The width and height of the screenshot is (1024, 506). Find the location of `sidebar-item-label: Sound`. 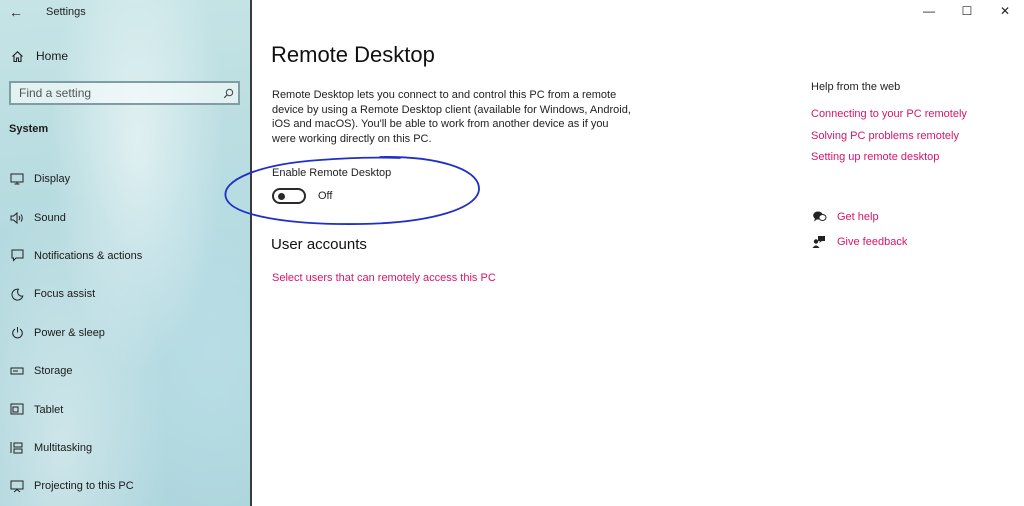

sidebar-item-label: Sound is located at coordinates (50, 217).